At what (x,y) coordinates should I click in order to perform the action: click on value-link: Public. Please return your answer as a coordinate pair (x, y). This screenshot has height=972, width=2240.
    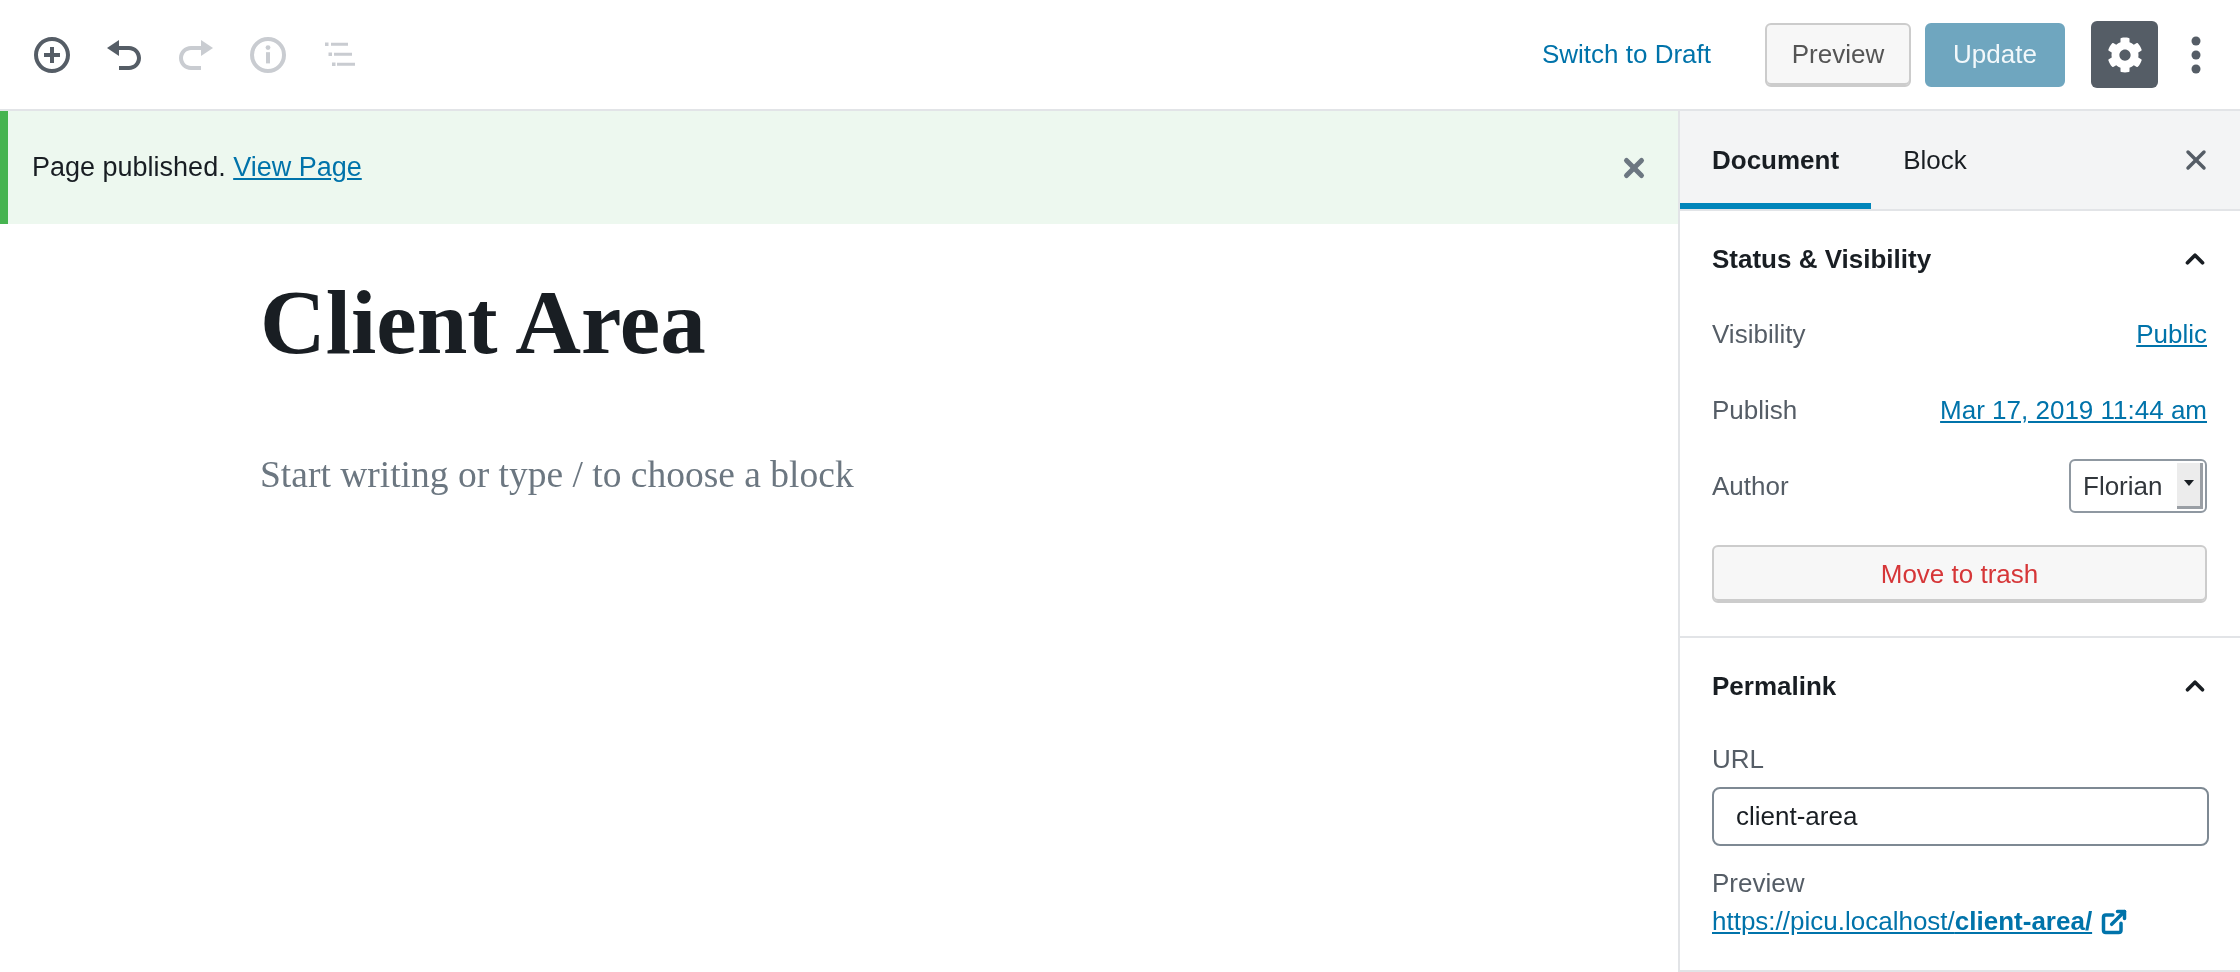
    Looking at the image, I should click on (2171, 334).